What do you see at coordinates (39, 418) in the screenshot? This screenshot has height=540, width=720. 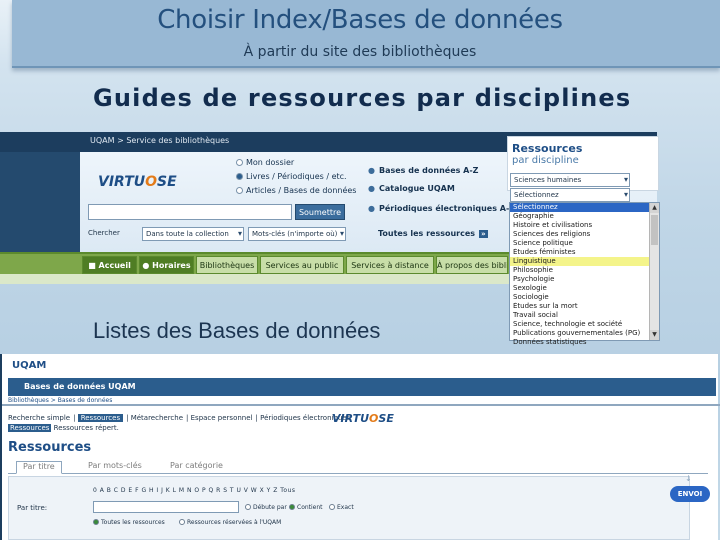 I see `tab-recherche-simple: Recherche simple` at bounding box center [39, 418].